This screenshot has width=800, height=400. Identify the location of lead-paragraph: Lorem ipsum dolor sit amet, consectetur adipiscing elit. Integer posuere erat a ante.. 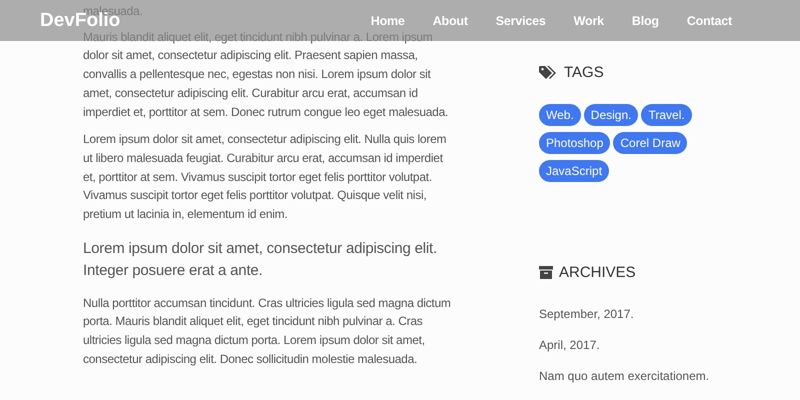
(260, 259).